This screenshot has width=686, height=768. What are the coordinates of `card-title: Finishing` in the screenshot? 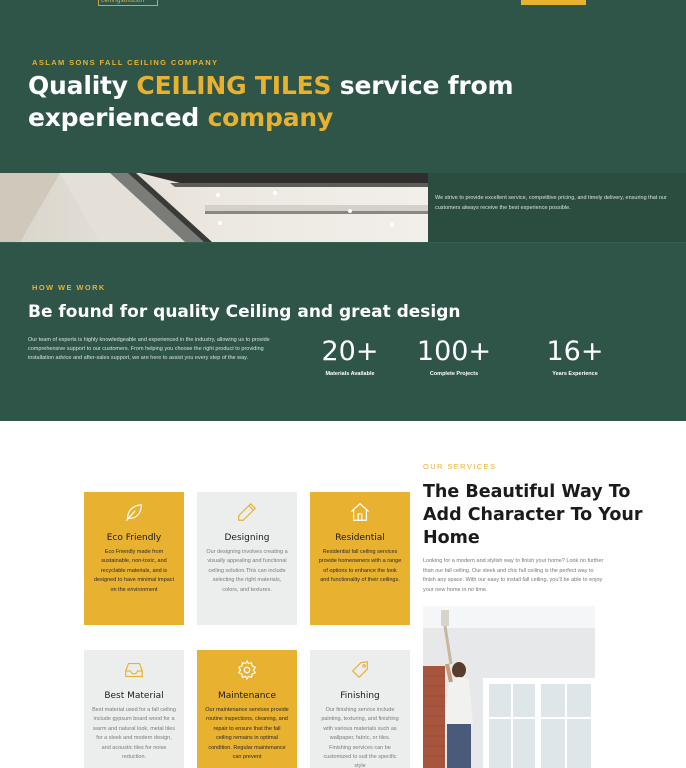 It's located at (360, 696).